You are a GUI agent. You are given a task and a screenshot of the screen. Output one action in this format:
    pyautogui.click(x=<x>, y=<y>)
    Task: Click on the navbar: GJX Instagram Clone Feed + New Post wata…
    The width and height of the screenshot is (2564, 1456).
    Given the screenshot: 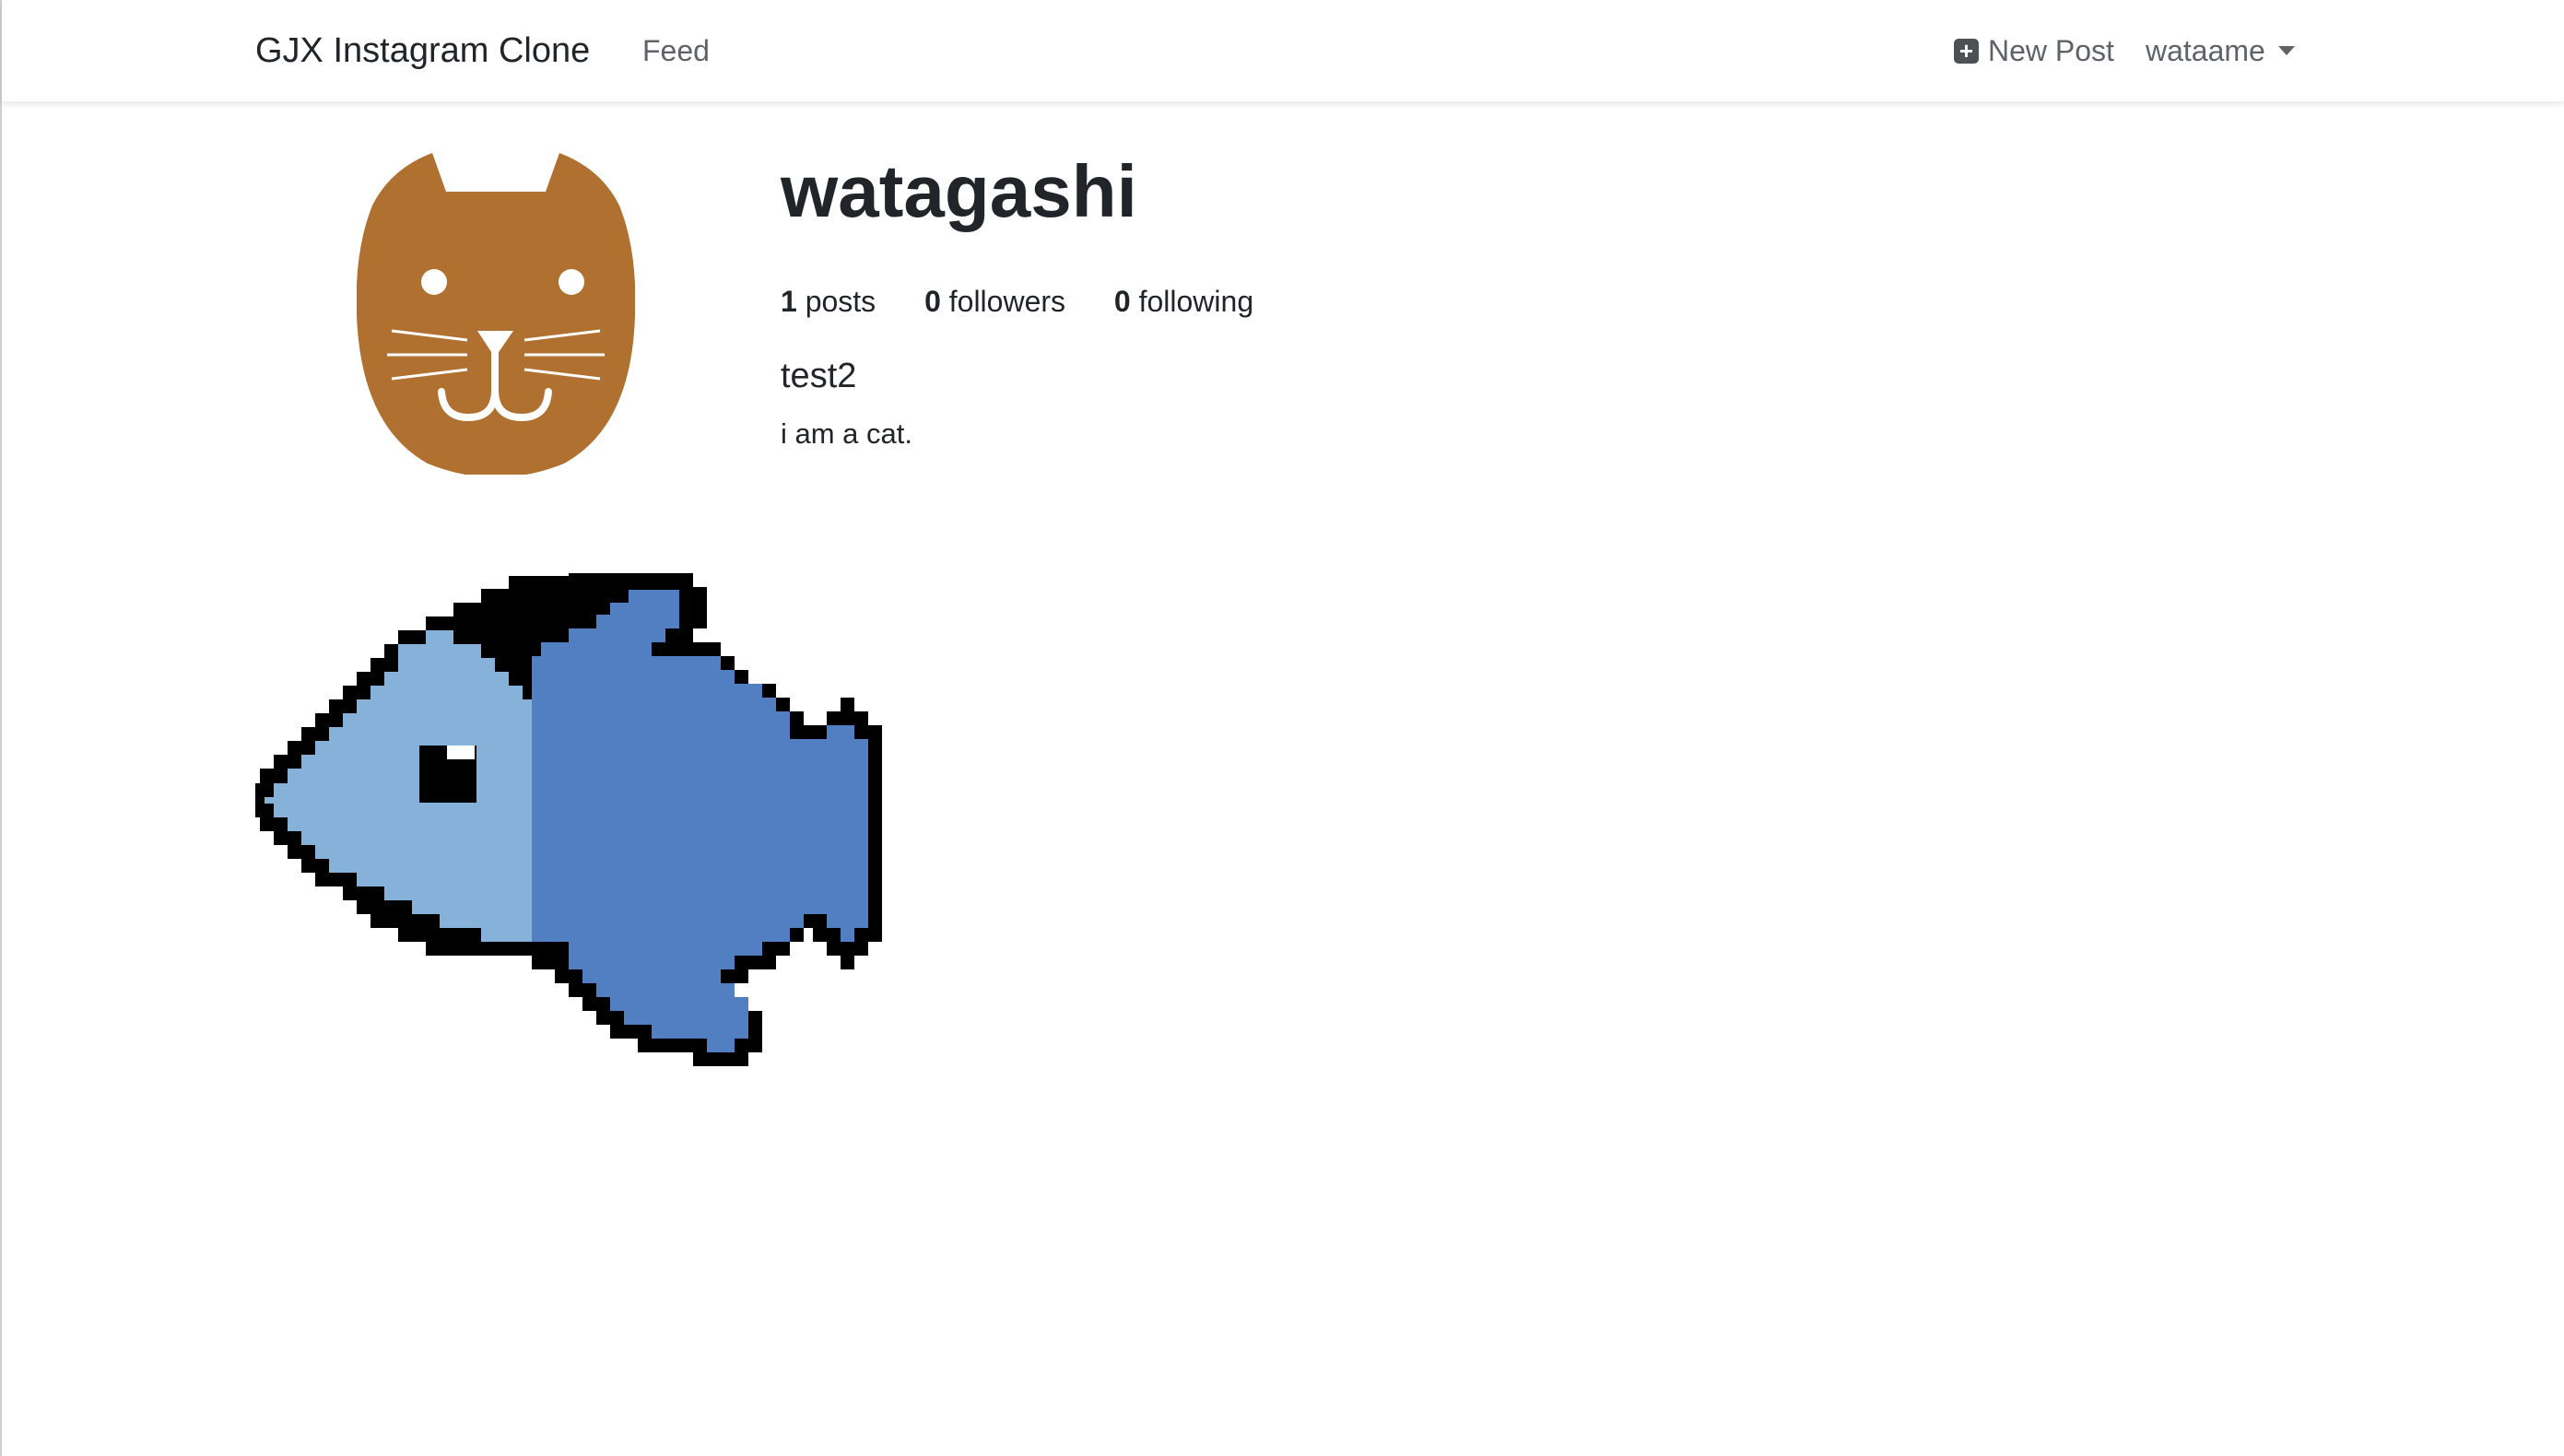 What is the action you would take?
    pyautogui.click(x=1283, y=50)
    